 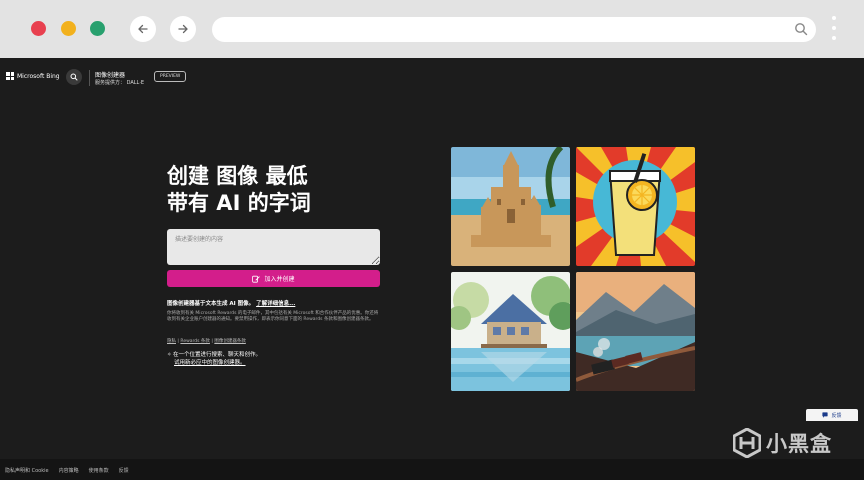 I want to click on example-image-grid, so click(x=573, y=269).